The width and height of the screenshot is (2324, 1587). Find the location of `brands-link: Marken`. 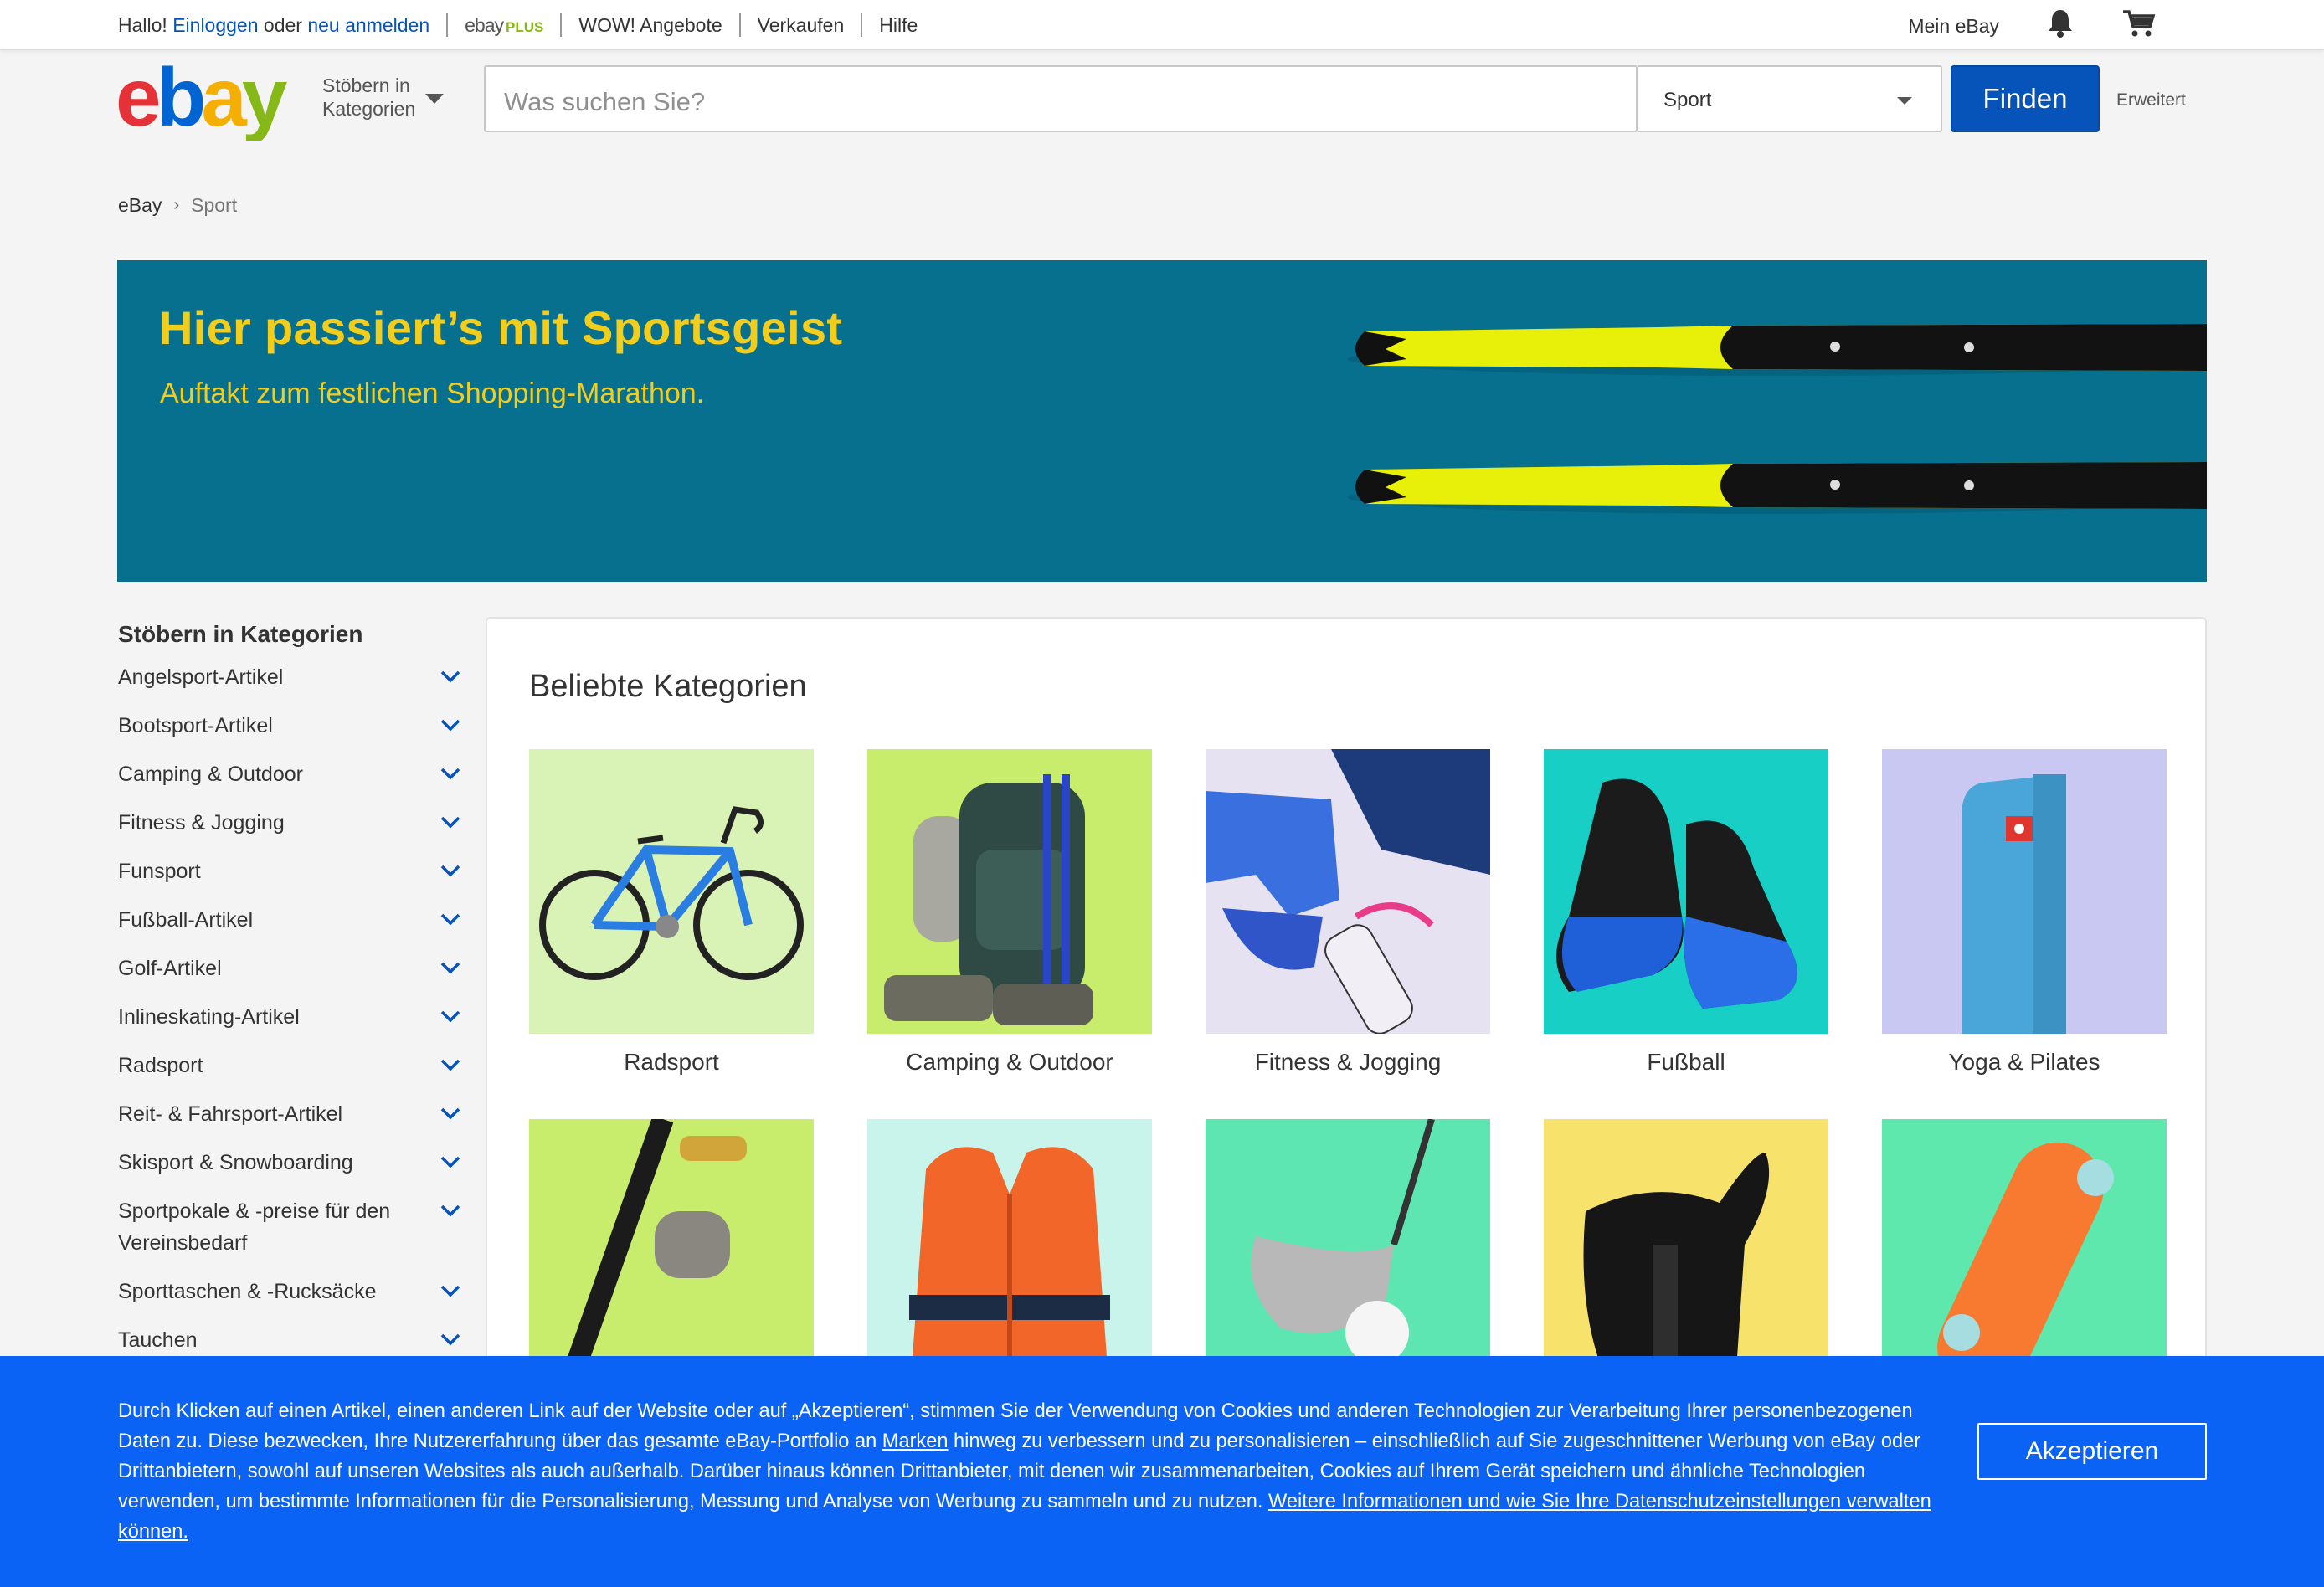

brands-link: Marken is located at coordinates (915, 1441).